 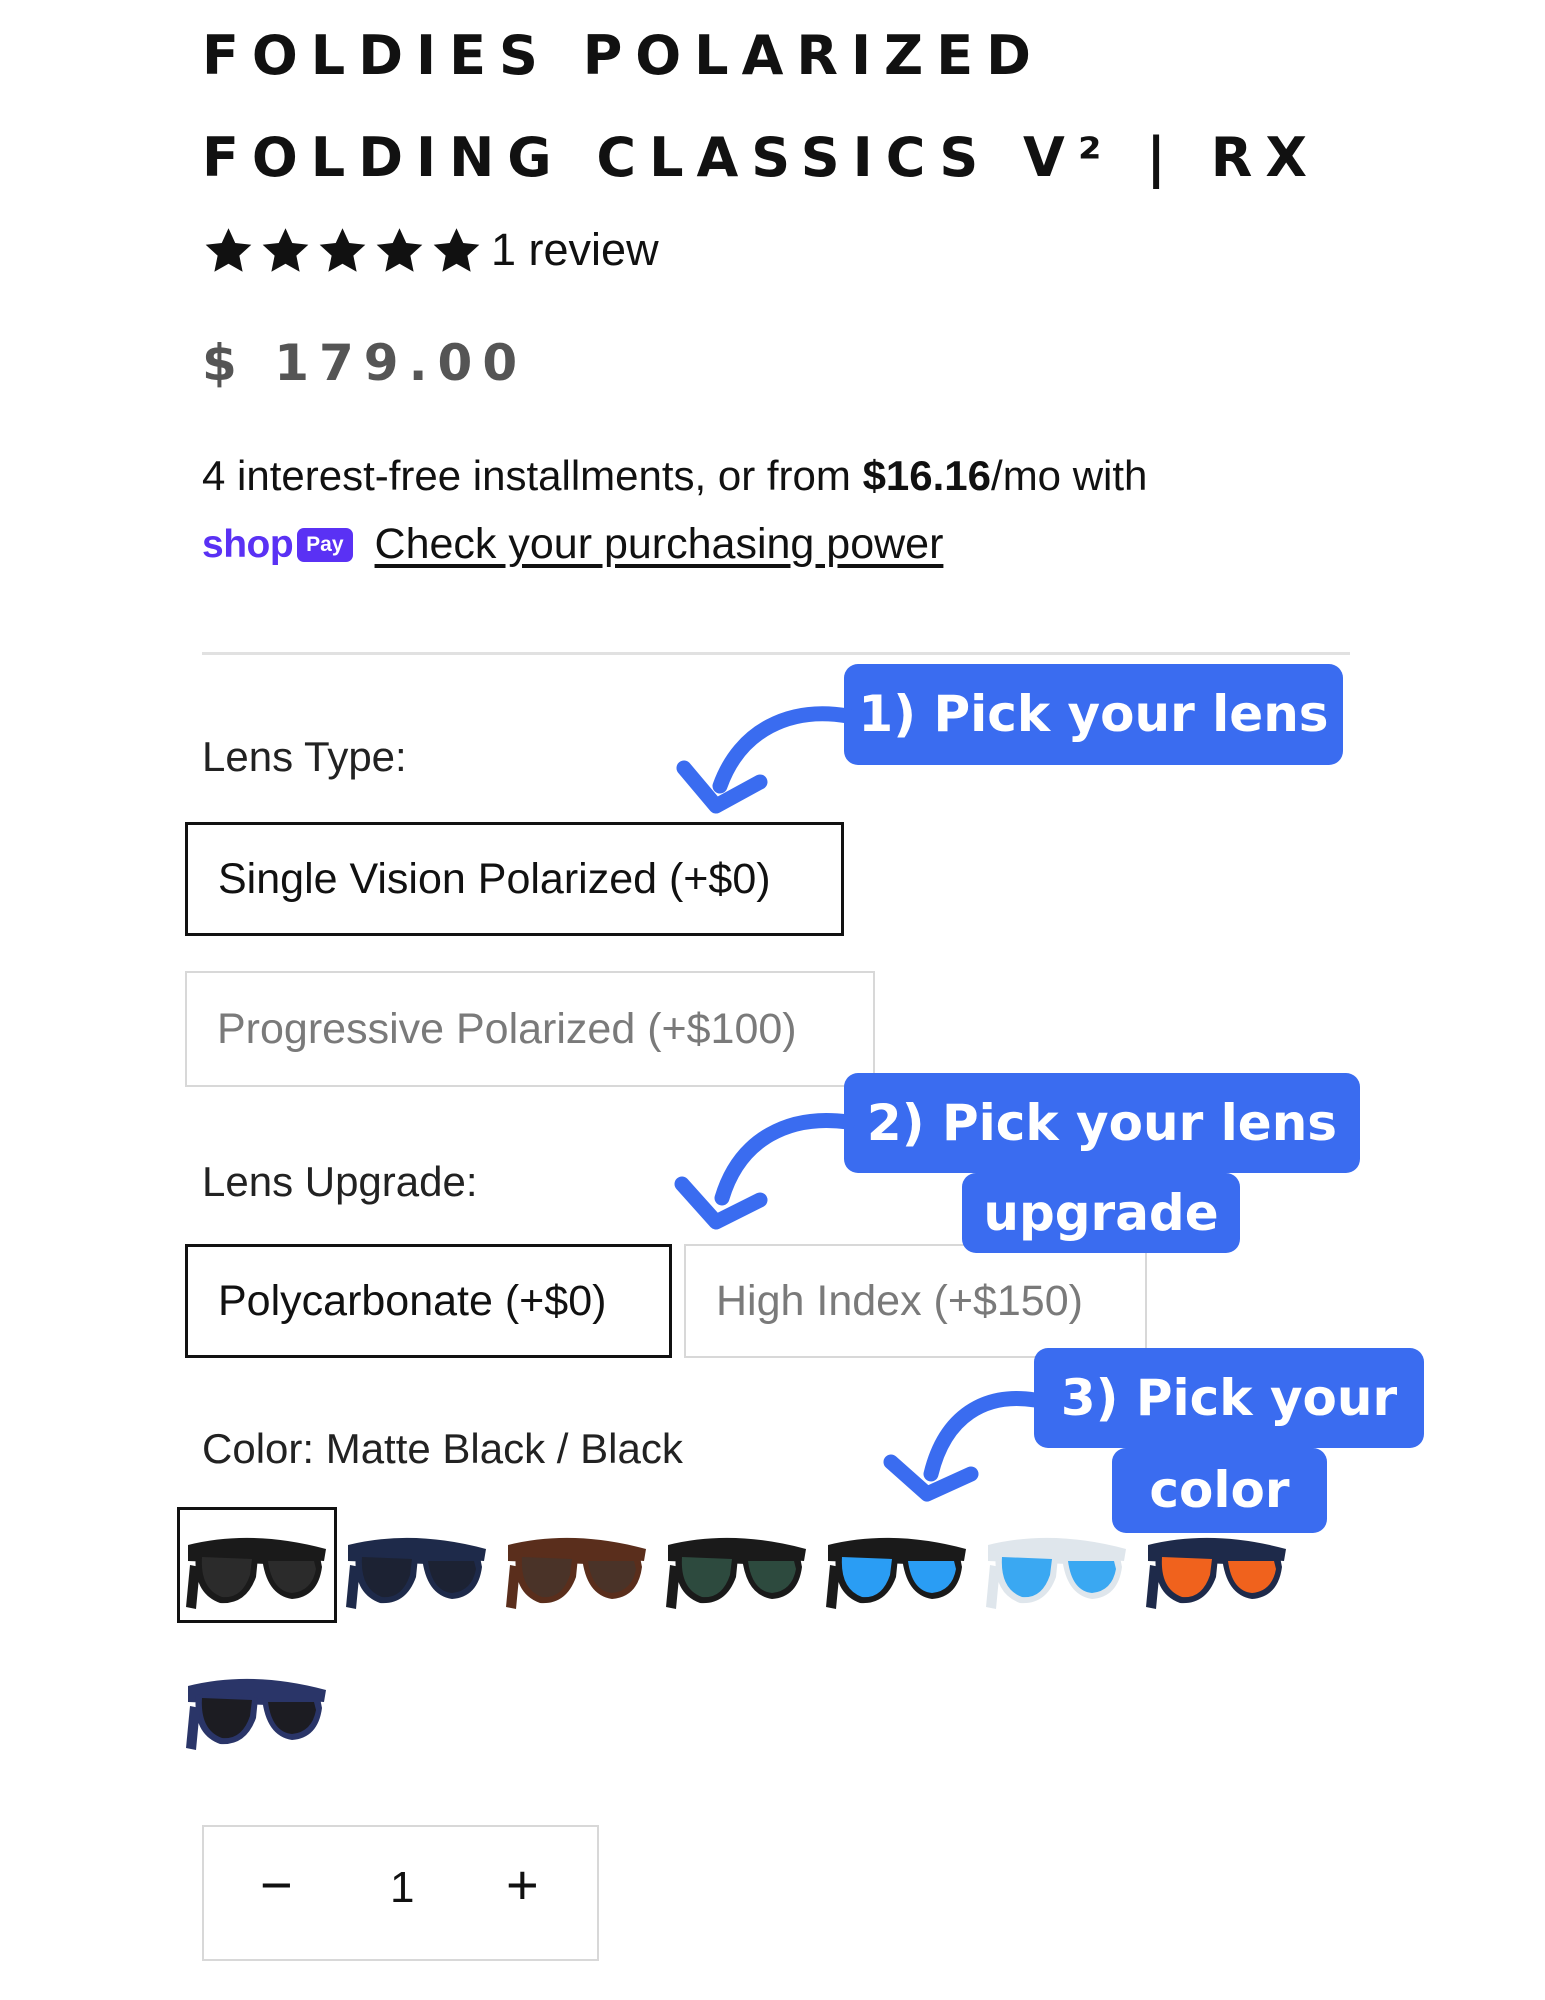 I want to click on product-title-line-2: FOLDING CLASSICS V² | RX, so click(x=761, y=157).